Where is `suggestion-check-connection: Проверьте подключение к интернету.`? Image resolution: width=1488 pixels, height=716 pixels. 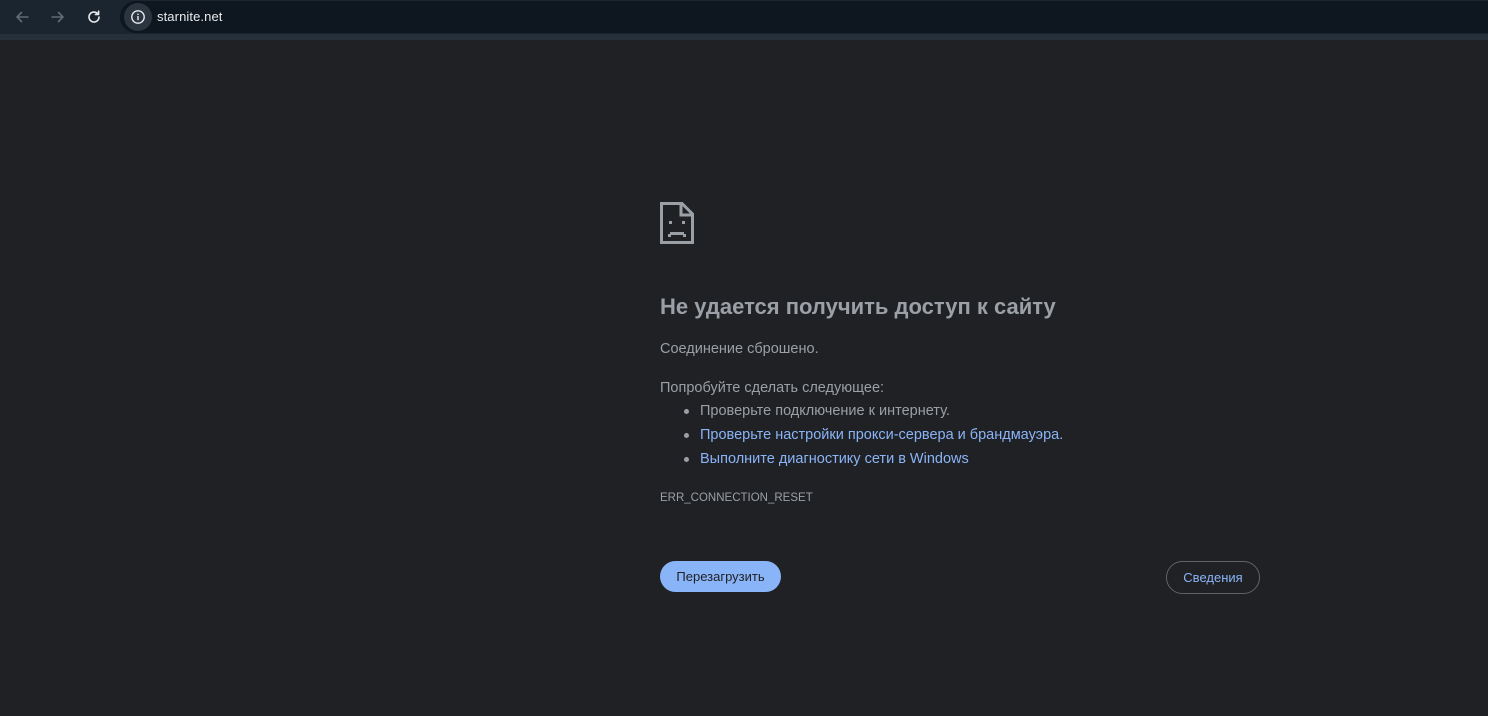
suggestion-check-connection: Проверьте подключение к интернету. is located at coordinates (825, 411).